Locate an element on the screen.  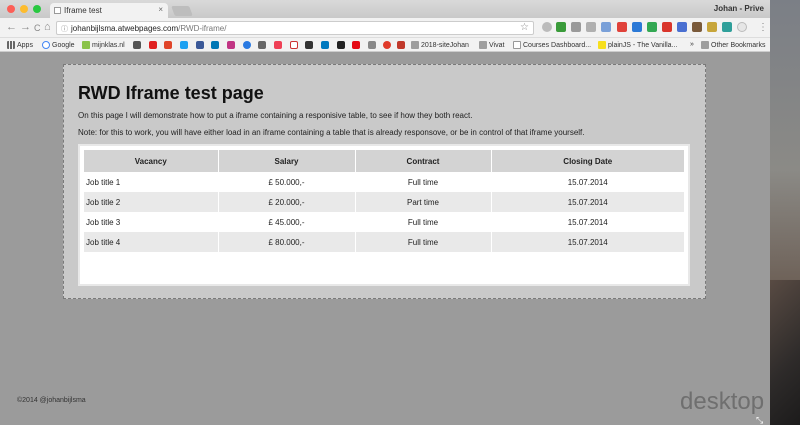
vacancy-cell: Job title 2 is located at coordinates (151, 202).